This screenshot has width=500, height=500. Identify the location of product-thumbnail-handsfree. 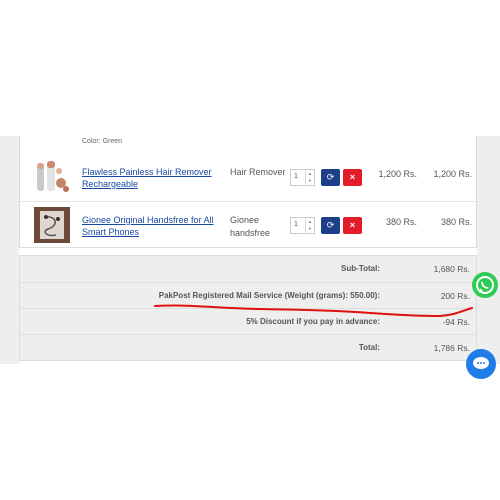
(52, 225).